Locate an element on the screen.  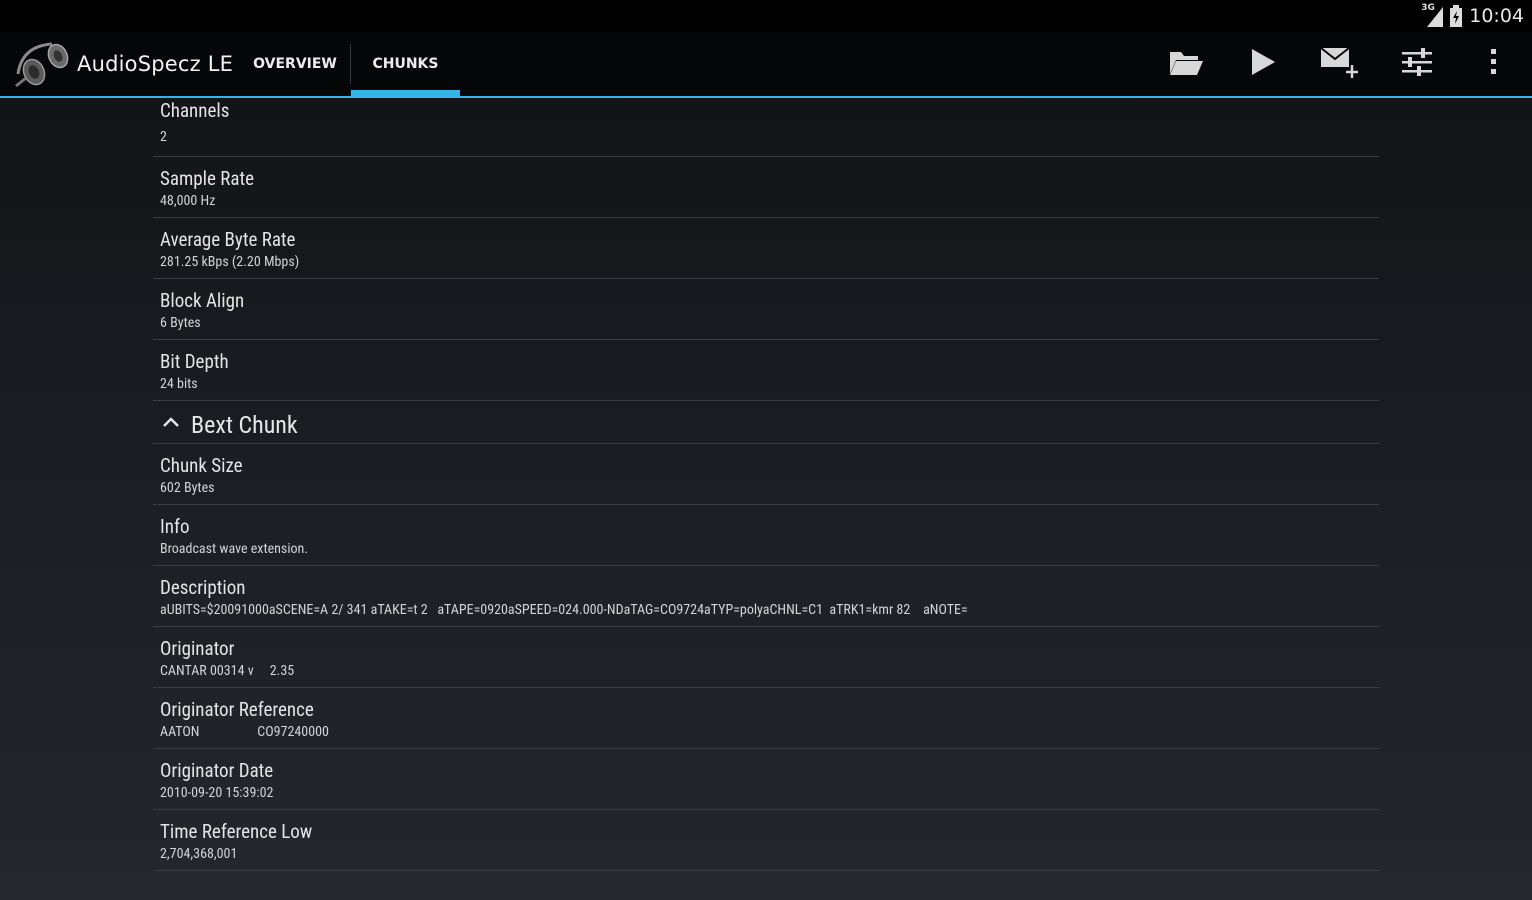
open-folder-icon is located at coordinates (1186, 64).